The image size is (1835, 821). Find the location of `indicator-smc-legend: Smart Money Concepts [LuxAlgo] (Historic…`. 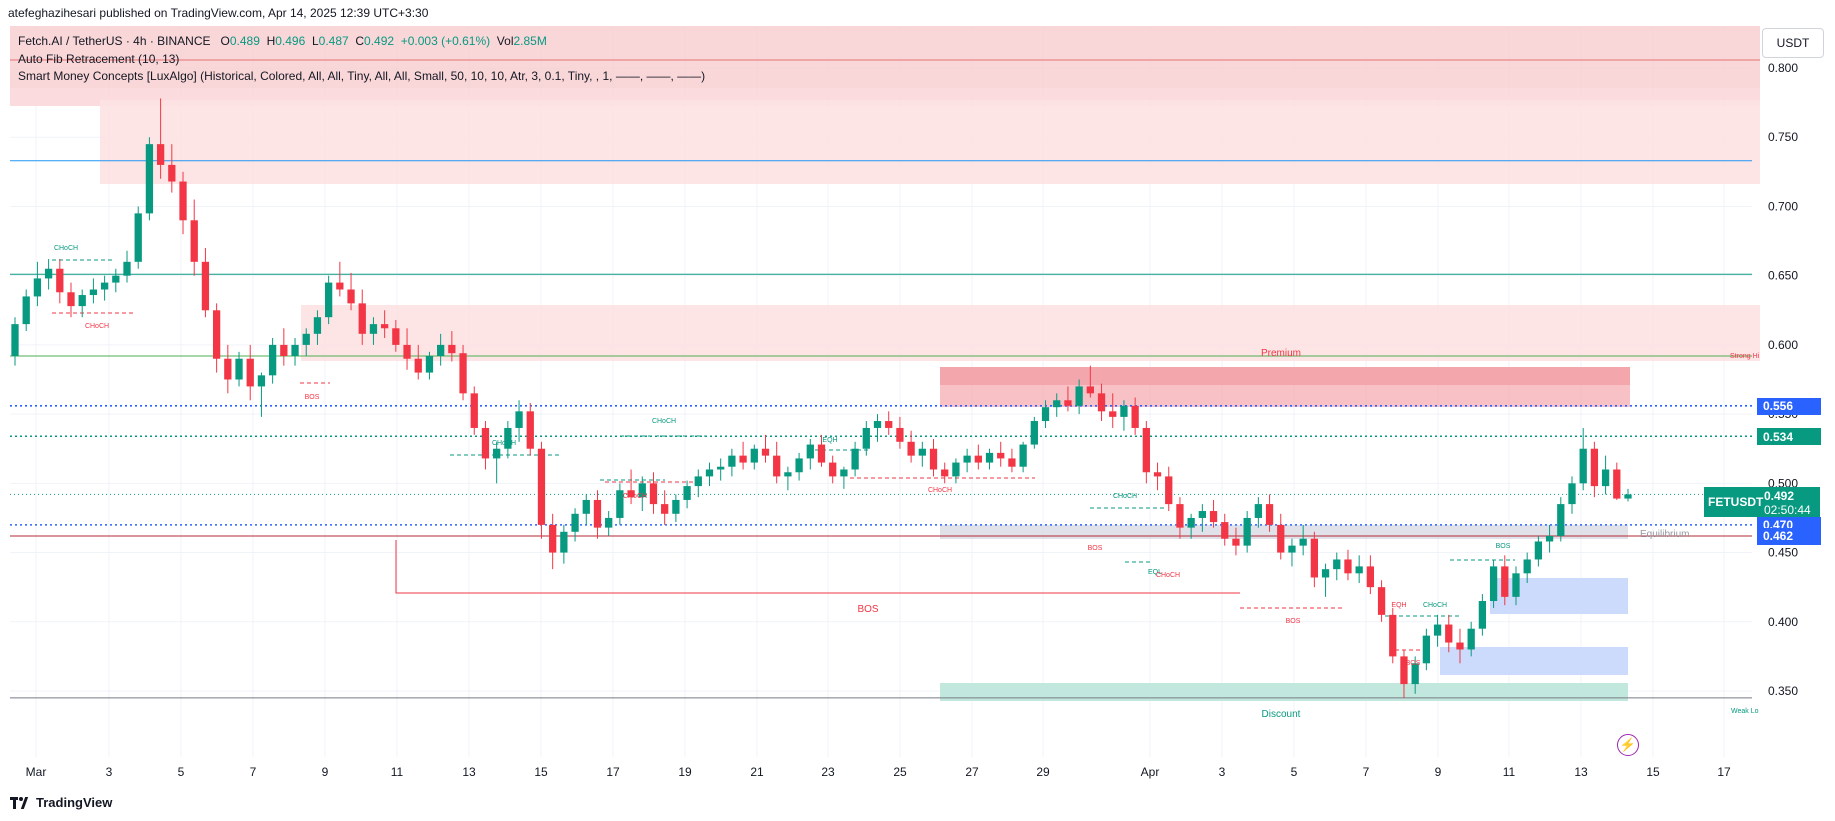

indicator-smc-legend: Smart Money Concepts [LuxAlgo] (Historic… is located at coordinates (361, 76).